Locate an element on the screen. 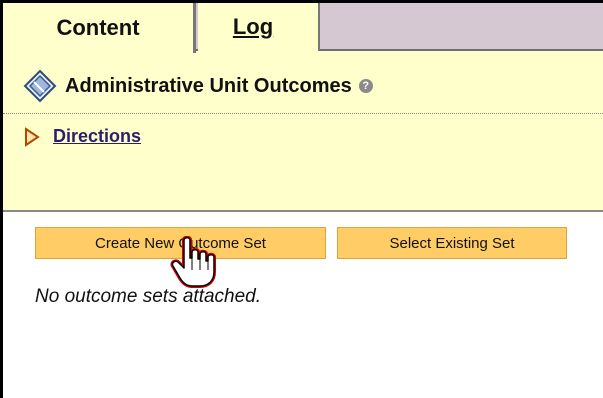 The height and width of the screenshot is (398, 603). tab-bar: Content Log is located at coordinates (303, 28).